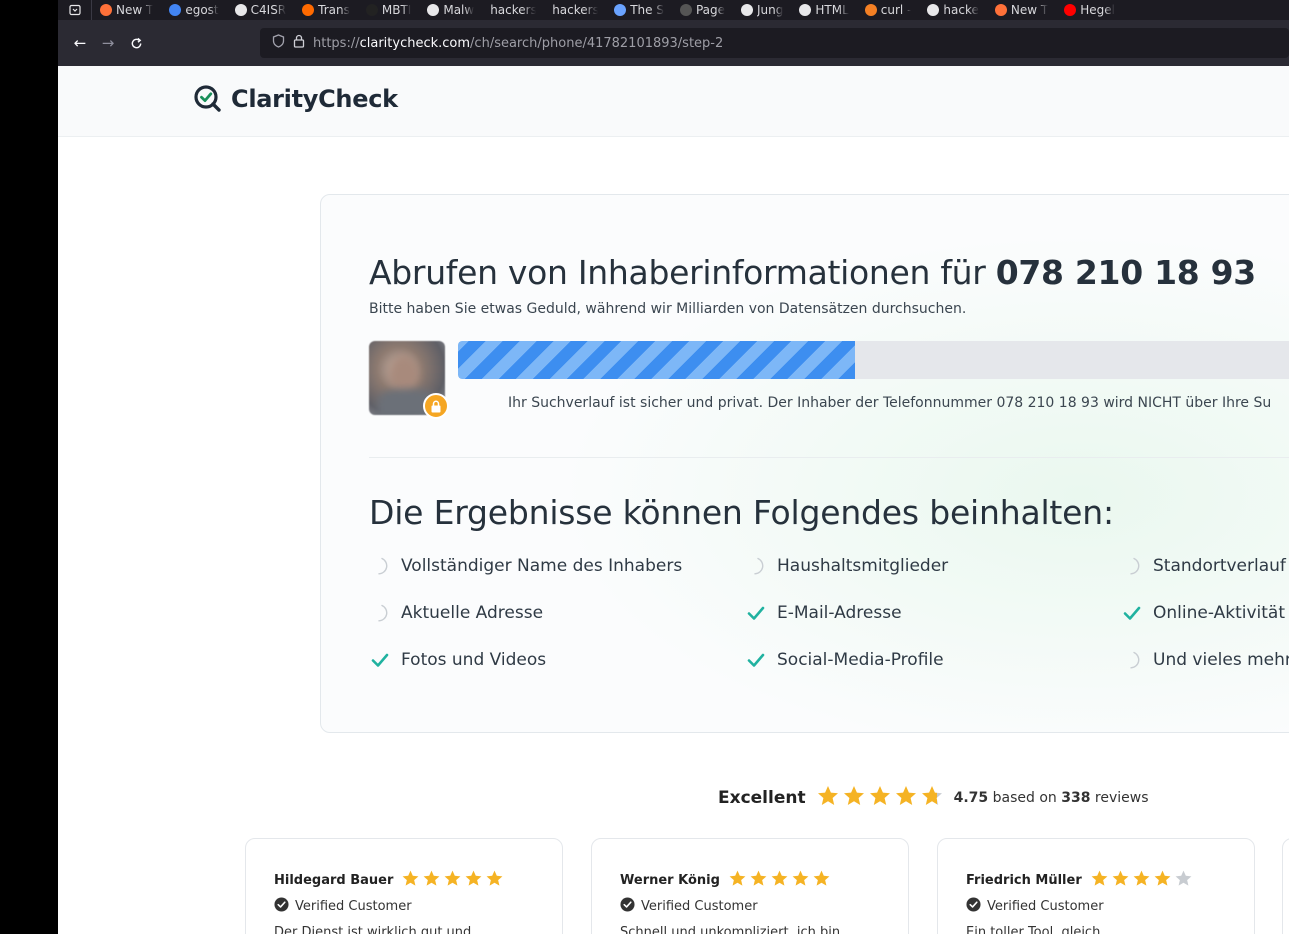 This screenshot has width=1289, height=934. Describe the element at coordinates (433, 10) in the screenshot. I see `github-icon` at that location.